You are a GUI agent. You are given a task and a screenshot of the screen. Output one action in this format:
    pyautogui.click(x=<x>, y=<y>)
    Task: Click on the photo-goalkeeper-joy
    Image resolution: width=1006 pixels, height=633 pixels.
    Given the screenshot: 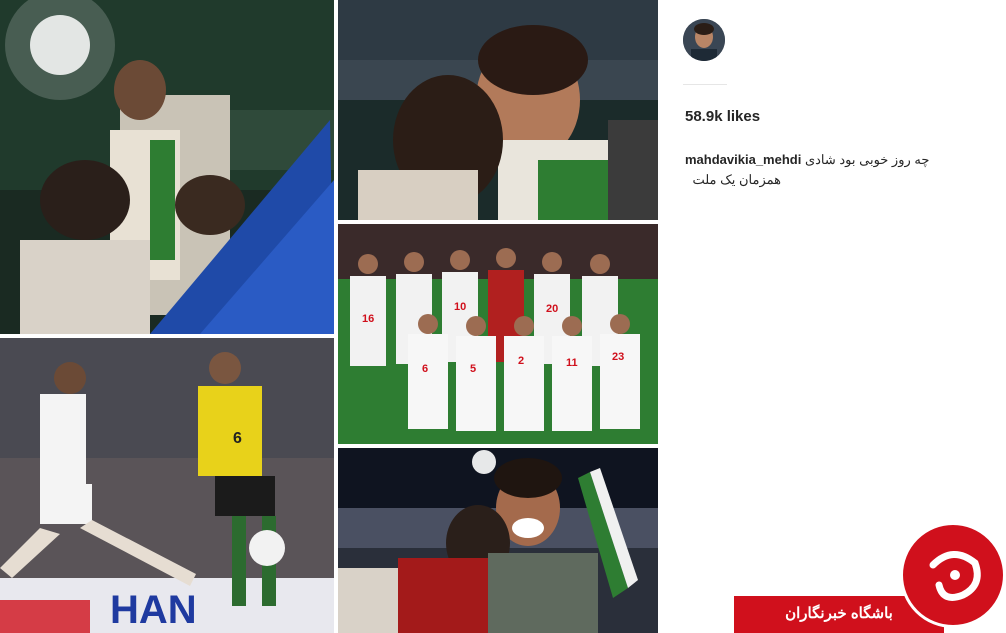 What is the action you would take?
    pyautogui.click(x=498, y=540)
    